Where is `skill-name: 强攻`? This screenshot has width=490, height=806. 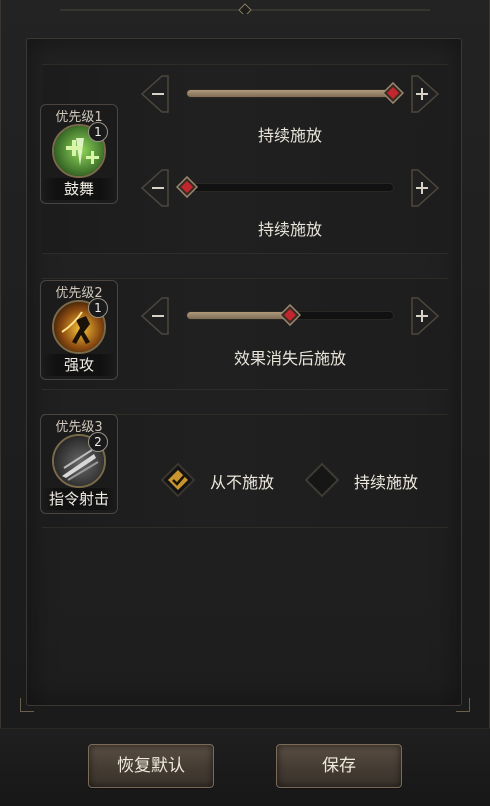 skill-name: 强攻 is located at coordinates (79, 365).